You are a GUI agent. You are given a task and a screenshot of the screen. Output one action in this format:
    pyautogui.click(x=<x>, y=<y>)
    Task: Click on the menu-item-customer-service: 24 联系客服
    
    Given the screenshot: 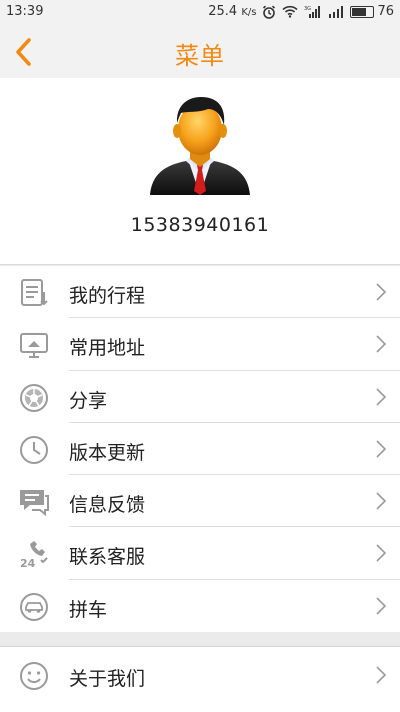 What is the action you would take?
    pyautogui.click(x=200, y=553)
    